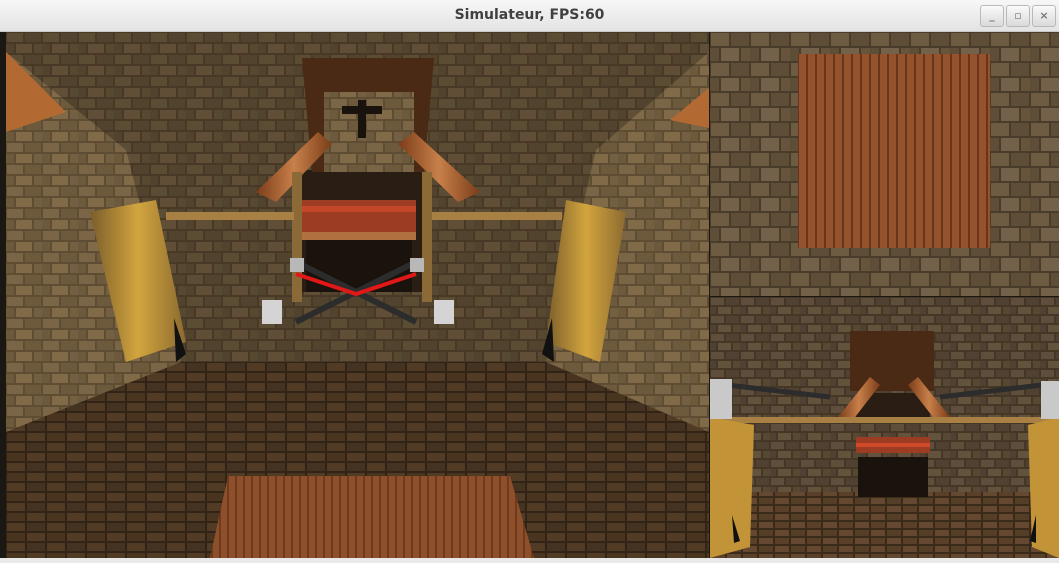 This screenshot has height=563, width=1059. What do you see at coordinates (529, 560) in the screenshot?
I see `window-bottom-border` at bounding box center [529, 560].